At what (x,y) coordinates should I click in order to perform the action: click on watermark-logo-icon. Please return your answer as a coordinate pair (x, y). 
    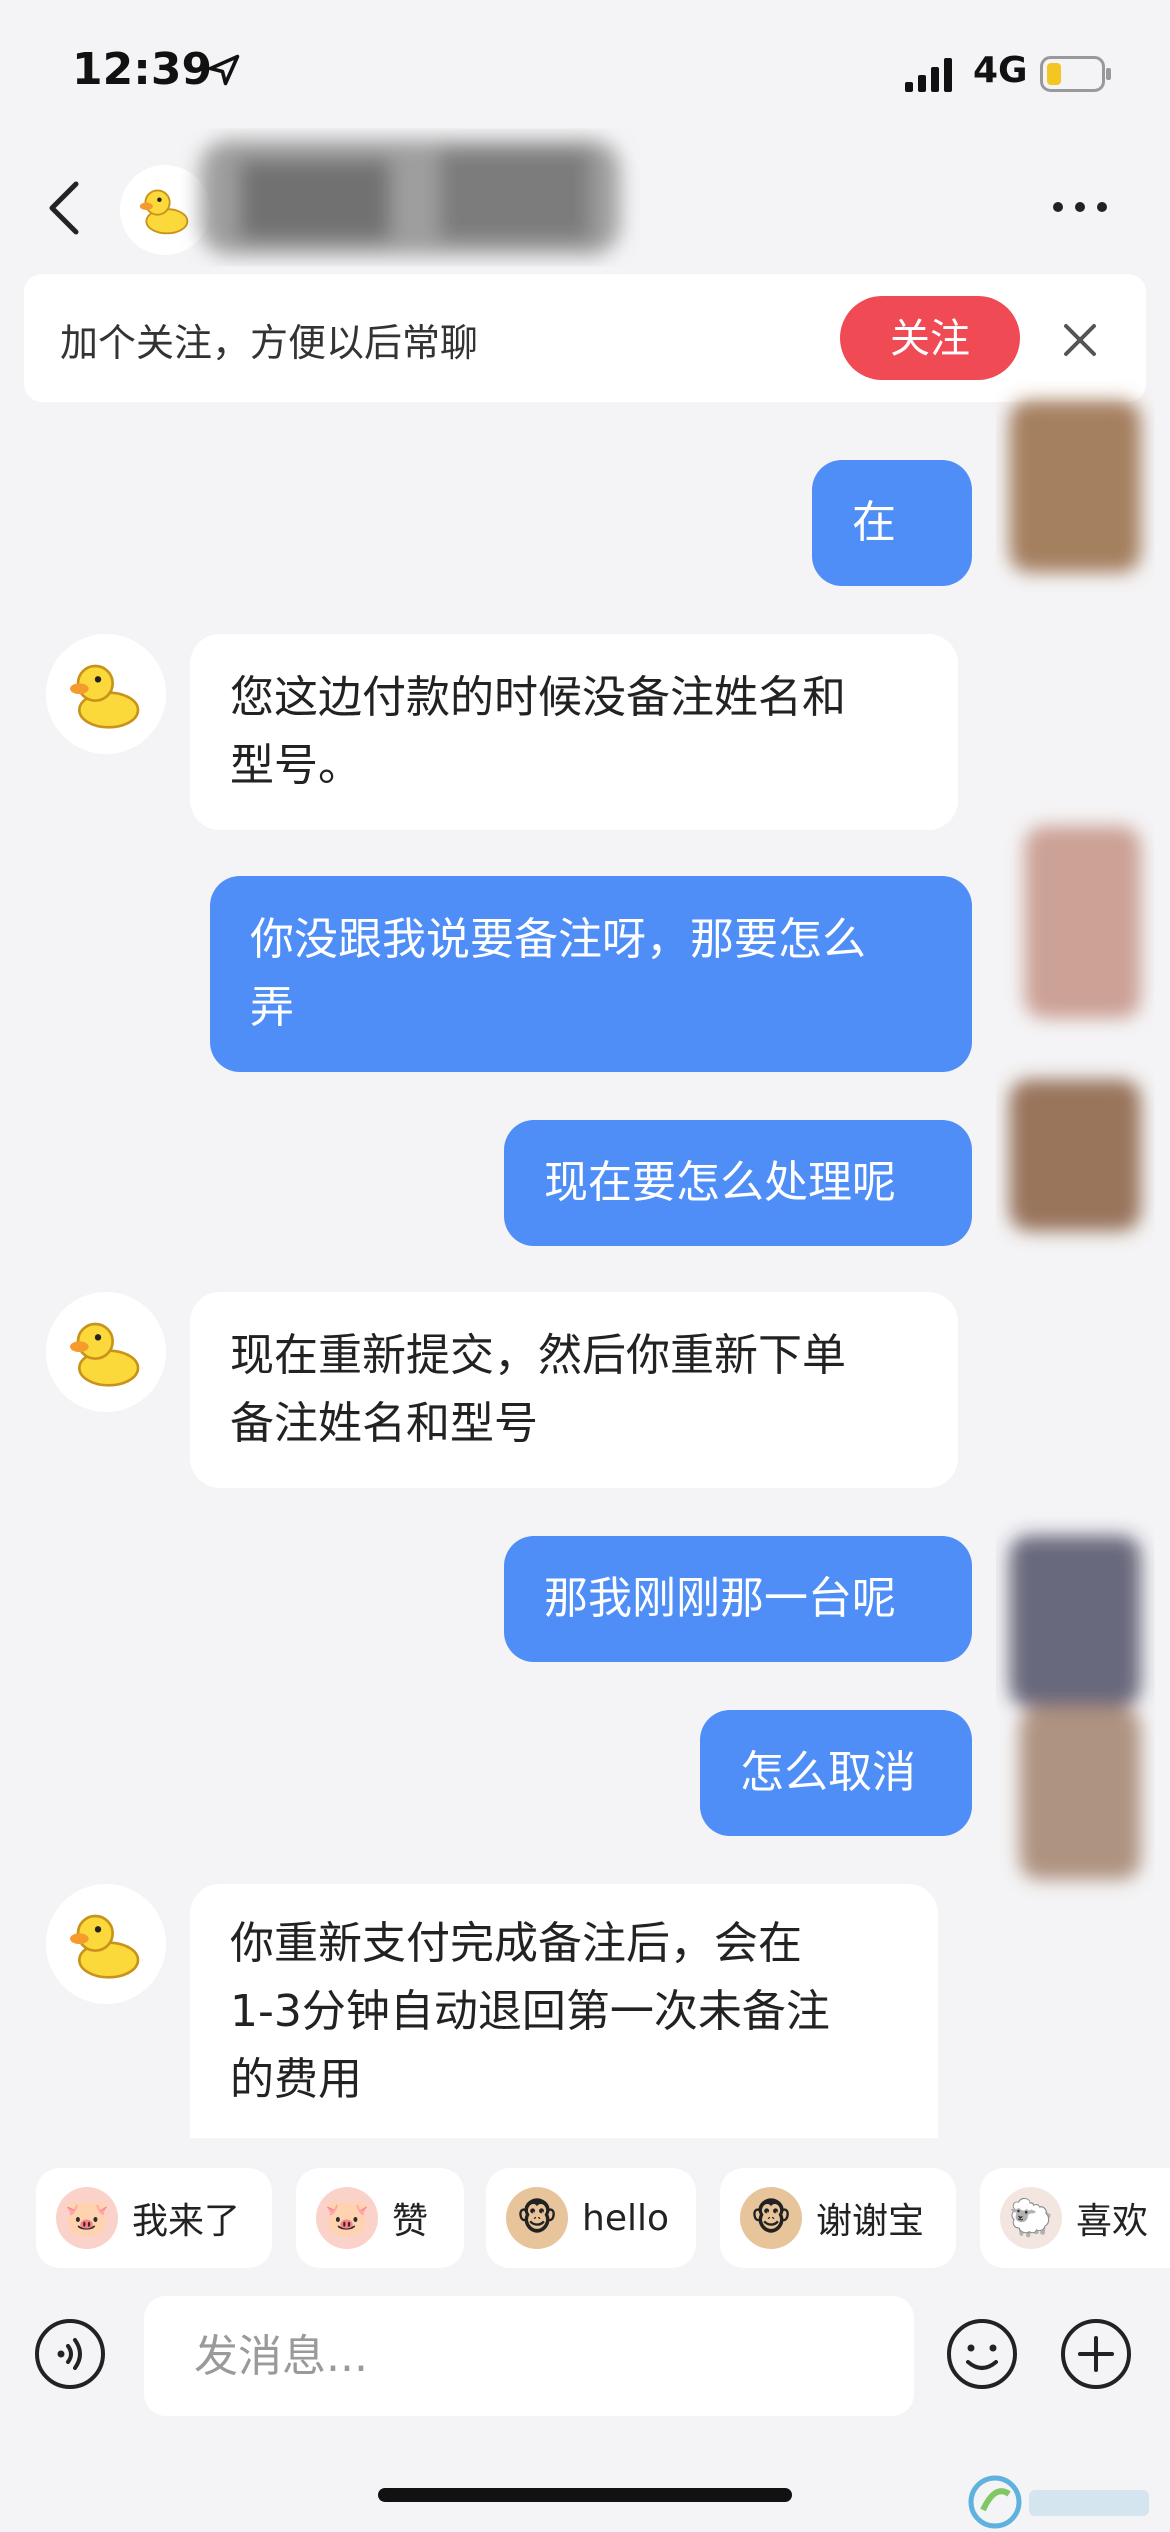
    Looking at the image, I should click on (1058, 2502).